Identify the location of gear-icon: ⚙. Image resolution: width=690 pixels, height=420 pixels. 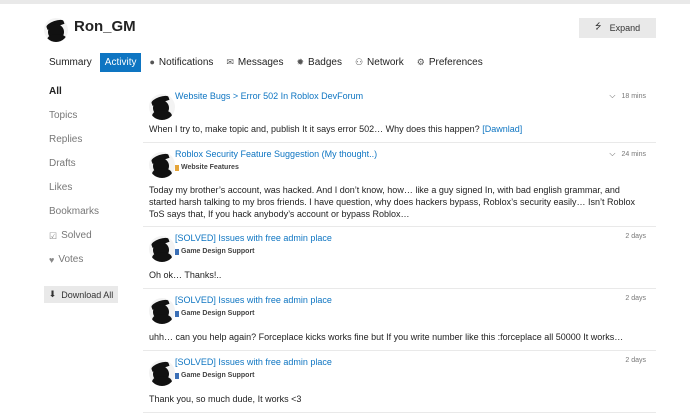
(420, 61).